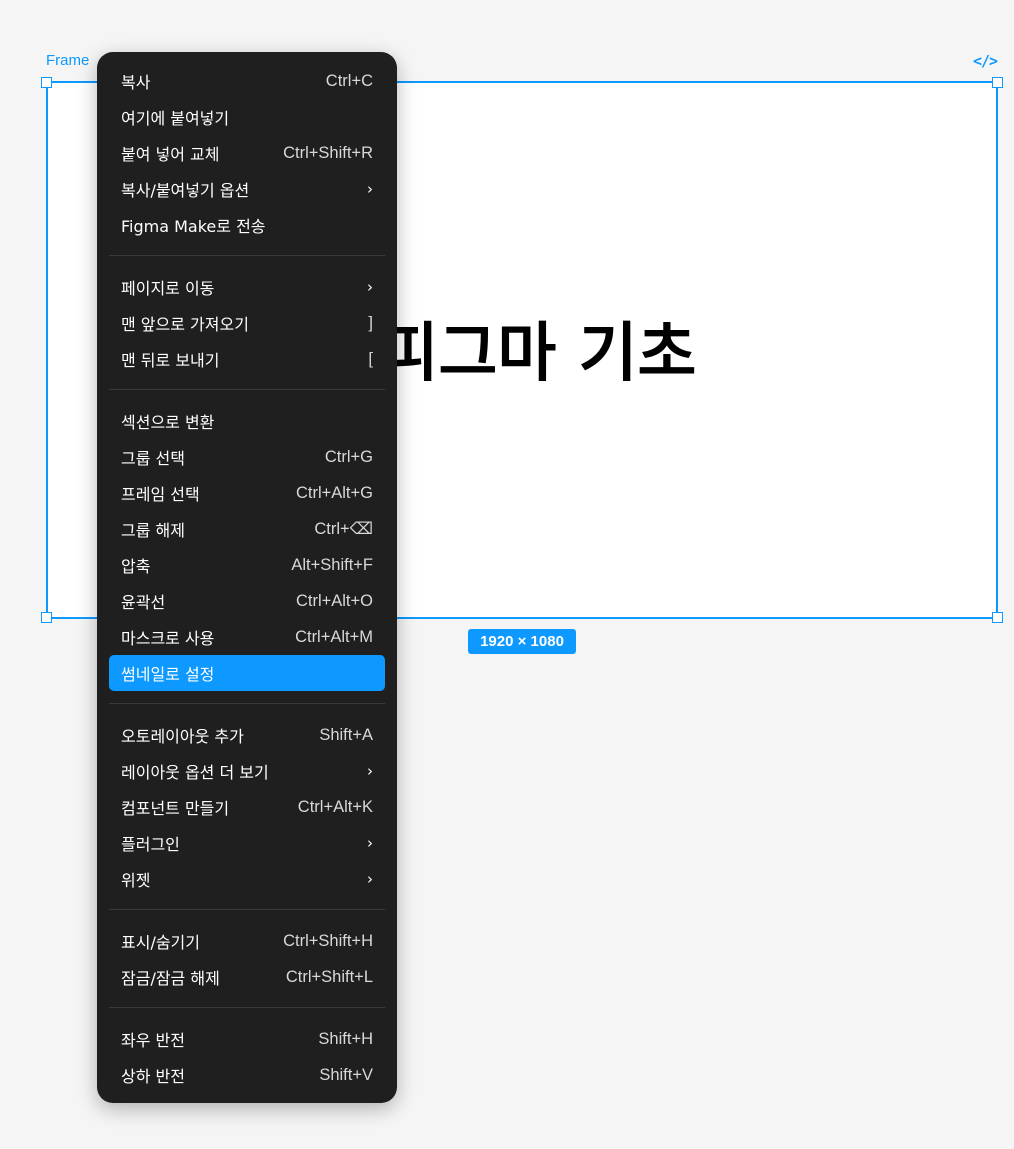 This screenshot has height=1149, width=1014. I want to click on menu-item-label: 위젯, so click(136, 880).